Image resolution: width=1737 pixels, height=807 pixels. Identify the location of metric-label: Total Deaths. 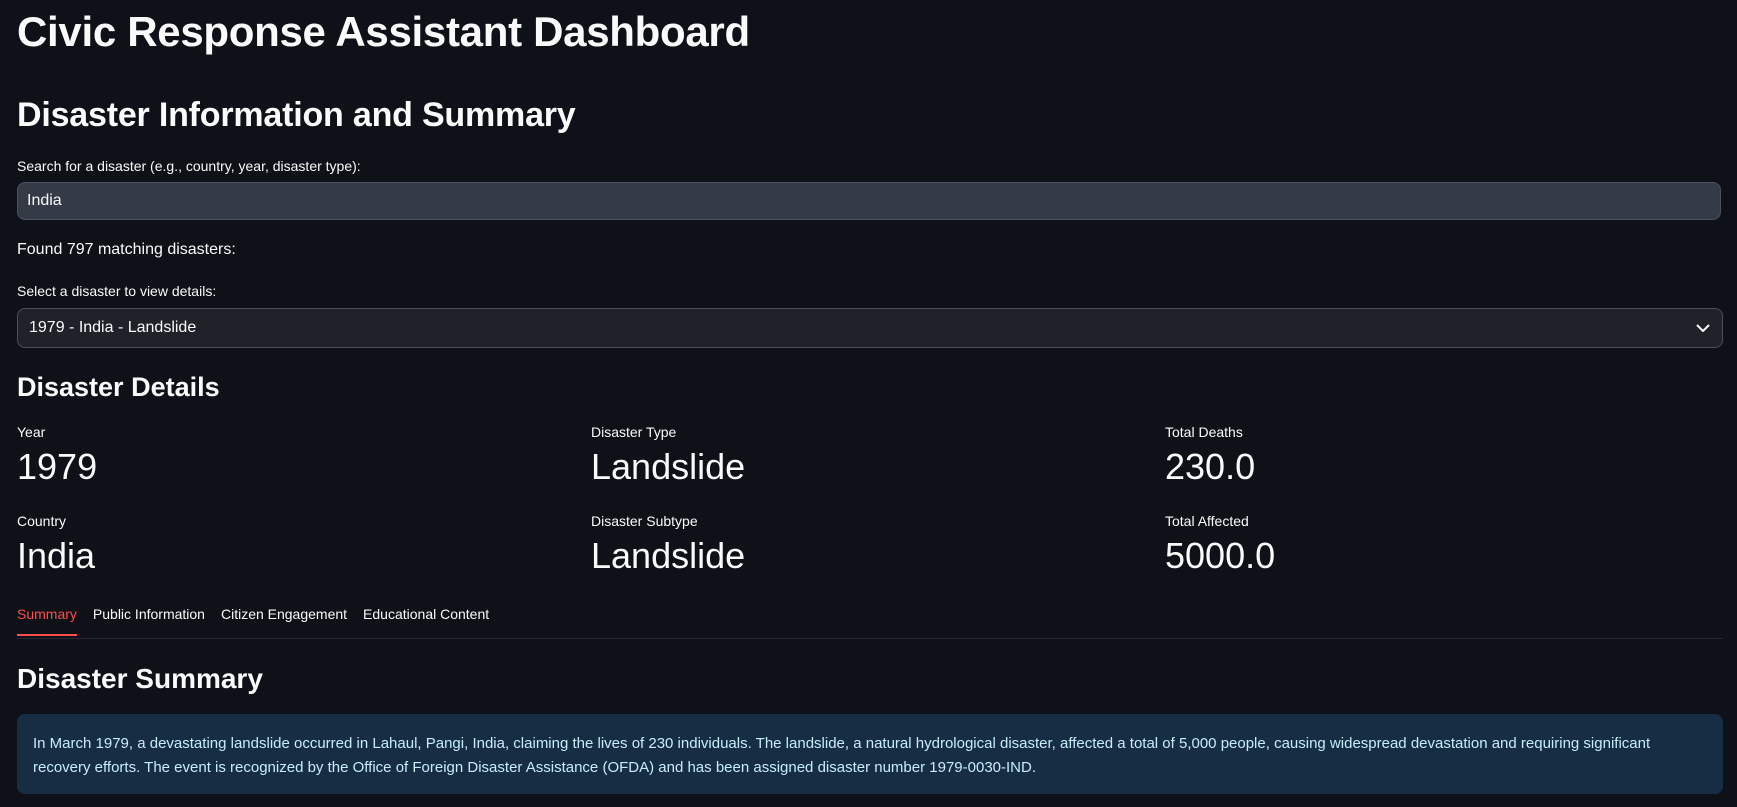
(1204, 432).